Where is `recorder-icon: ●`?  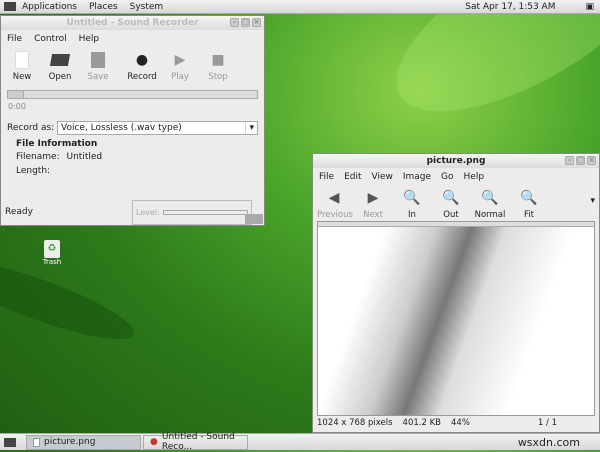 recorder-icon: ● is located at coordinates (154, 442).